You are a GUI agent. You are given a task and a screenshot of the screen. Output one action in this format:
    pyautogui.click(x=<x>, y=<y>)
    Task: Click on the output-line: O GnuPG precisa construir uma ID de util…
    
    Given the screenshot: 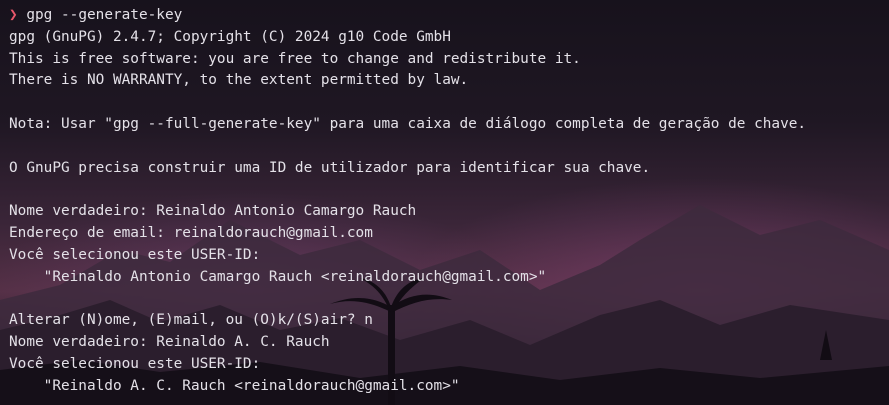 What is the action you would take?
    pyautogui.click(x=330, y=167)
    